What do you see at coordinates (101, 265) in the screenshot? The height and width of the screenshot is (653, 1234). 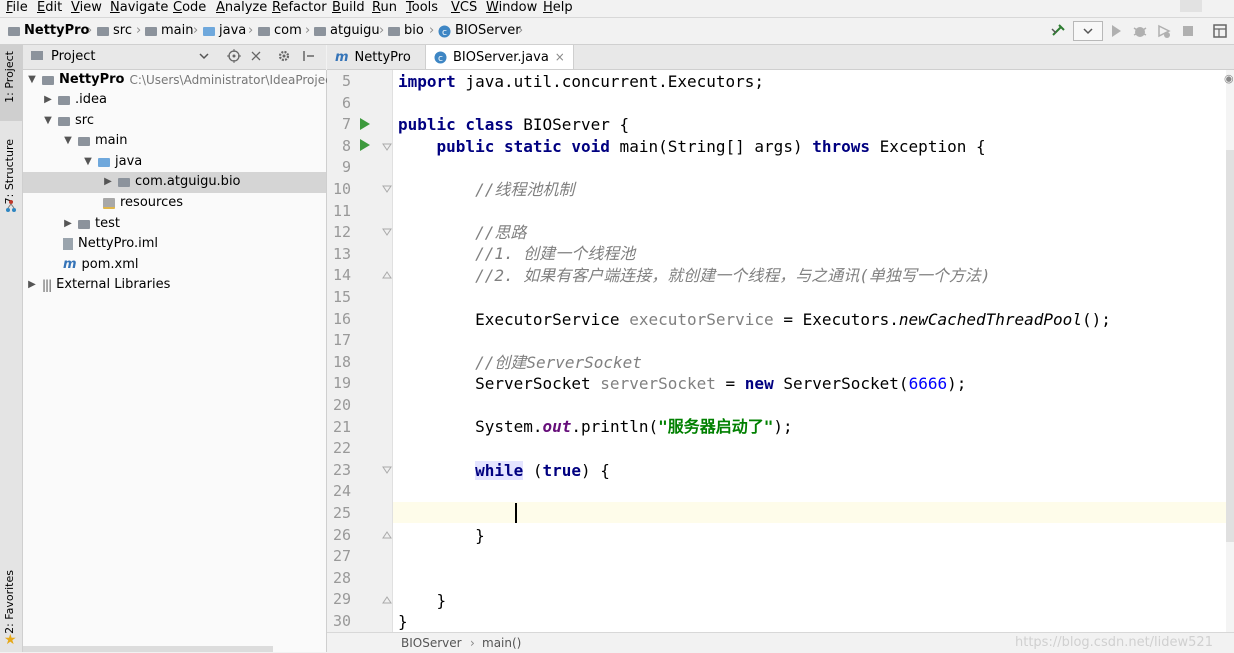 I see `tree-node-pom-xml: m pom.xml` at bounding box center [101, 265].